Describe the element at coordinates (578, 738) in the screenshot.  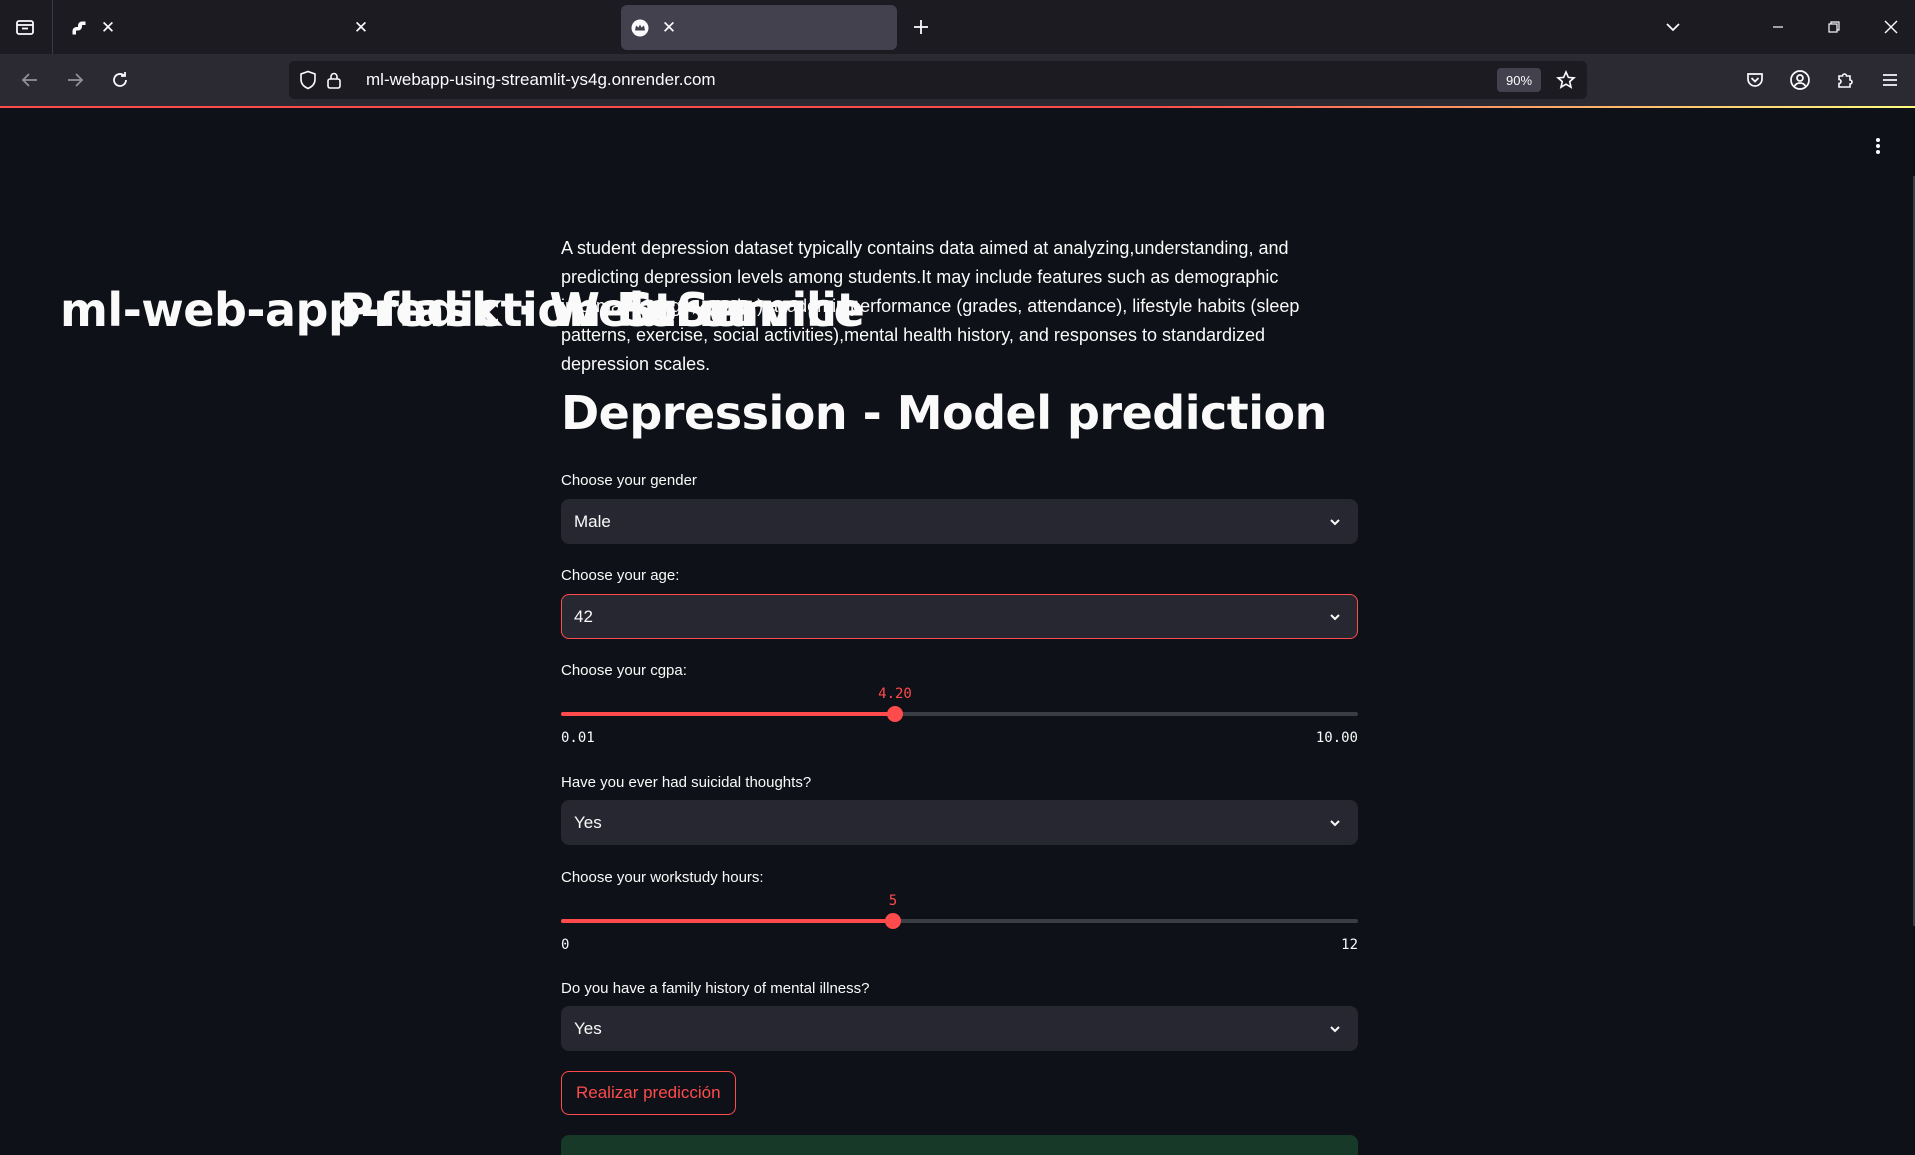
I see `slider-min-label: 0.01` at that location.